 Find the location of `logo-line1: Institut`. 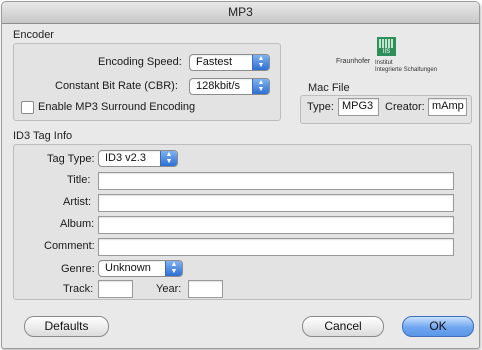

logo-line1: Institut is located at coordinates (384, 63).